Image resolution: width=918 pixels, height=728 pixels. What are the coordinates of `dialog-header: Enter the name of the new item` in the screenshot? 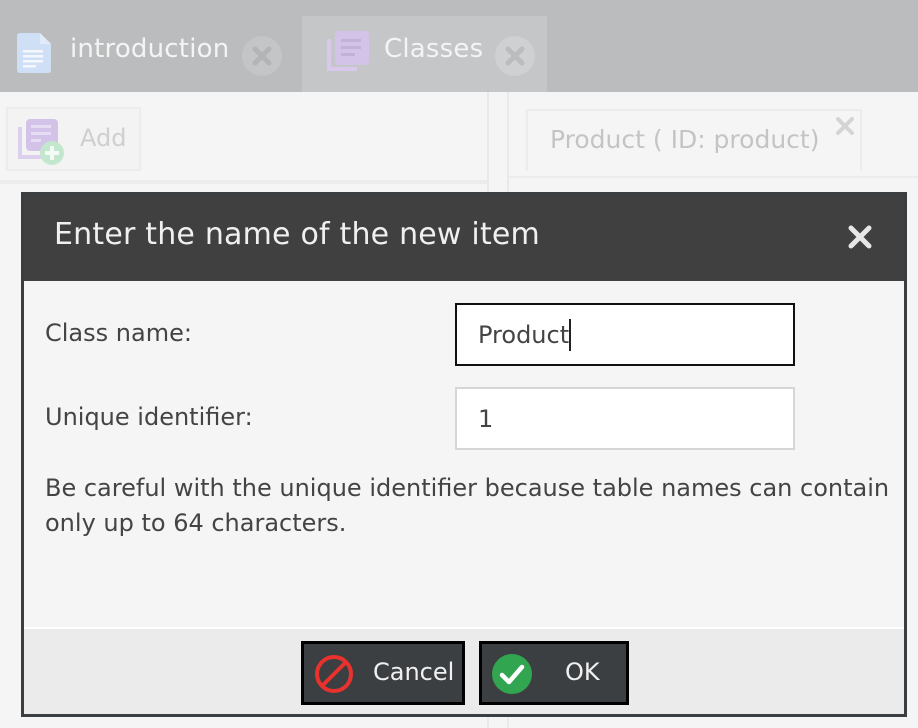 It's located at (464, 238).